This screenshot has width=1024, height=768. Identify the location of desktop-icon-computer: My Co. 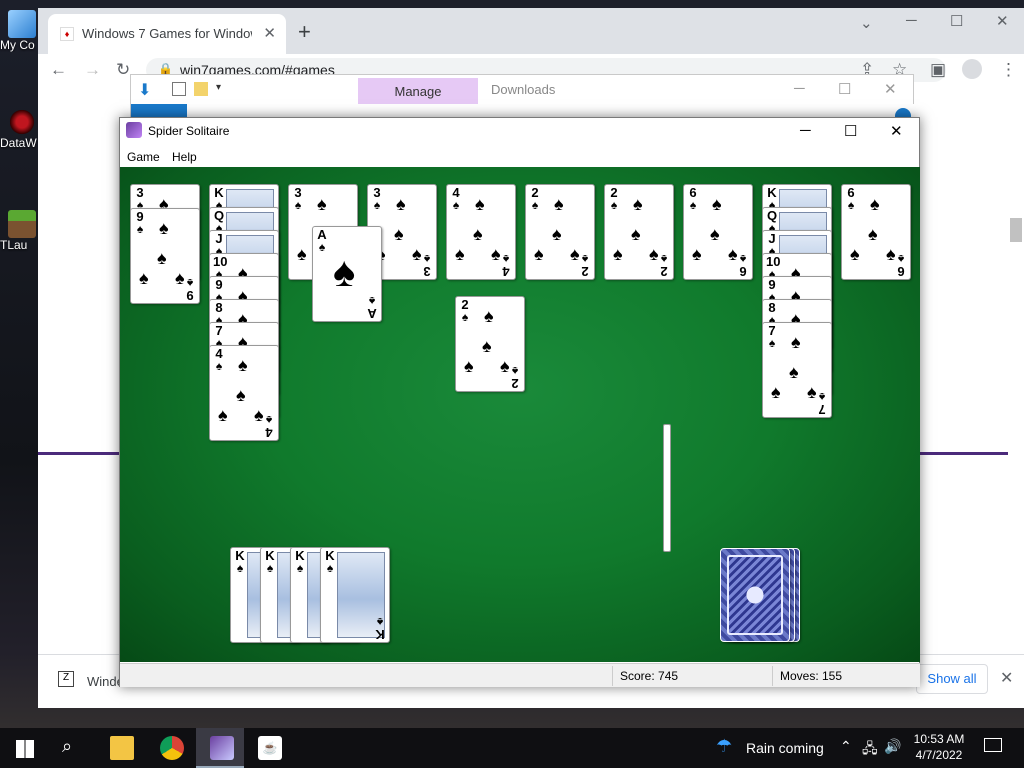
(20, 31).